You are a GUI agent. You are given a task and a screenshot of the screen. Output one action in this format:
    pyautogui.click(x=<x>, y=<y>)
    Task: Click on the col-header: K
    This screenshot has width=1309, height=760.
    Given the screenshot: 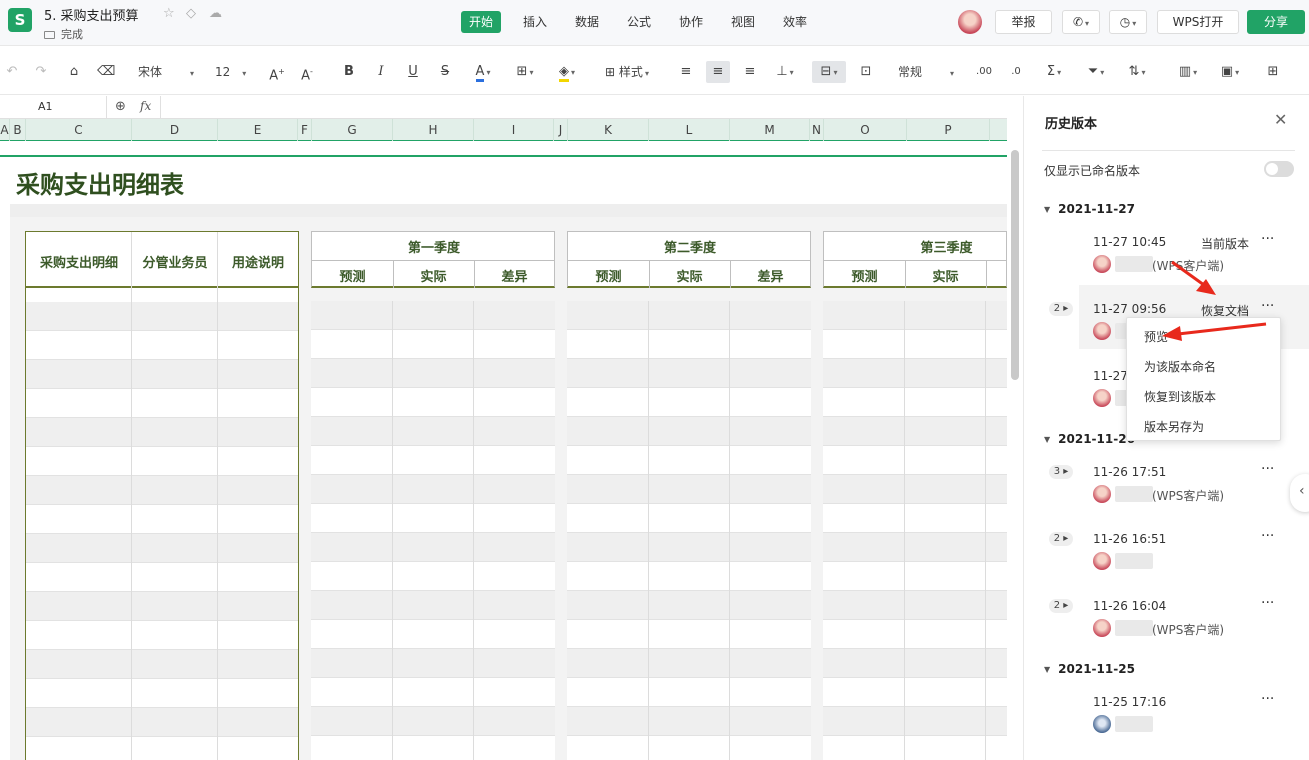 What is the action you would take?
    pyautogui.click(x=608, y=130)
    